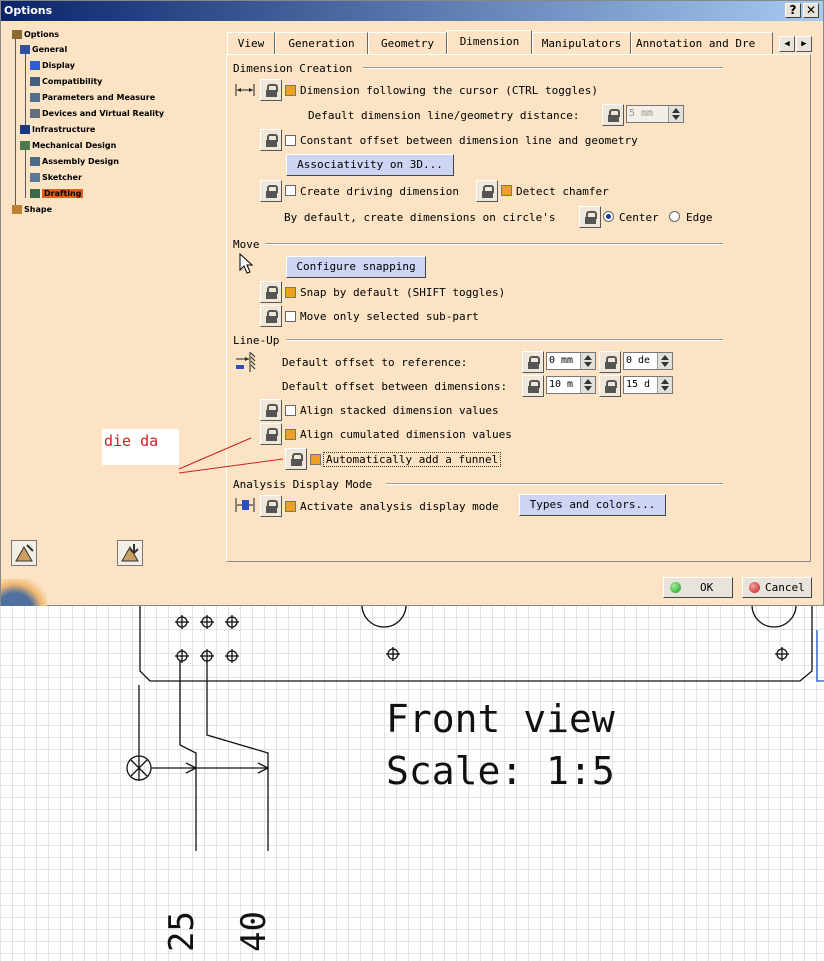 The image size is (824, 961). I want to click on move-selected-checkbox, so click(290, 316).